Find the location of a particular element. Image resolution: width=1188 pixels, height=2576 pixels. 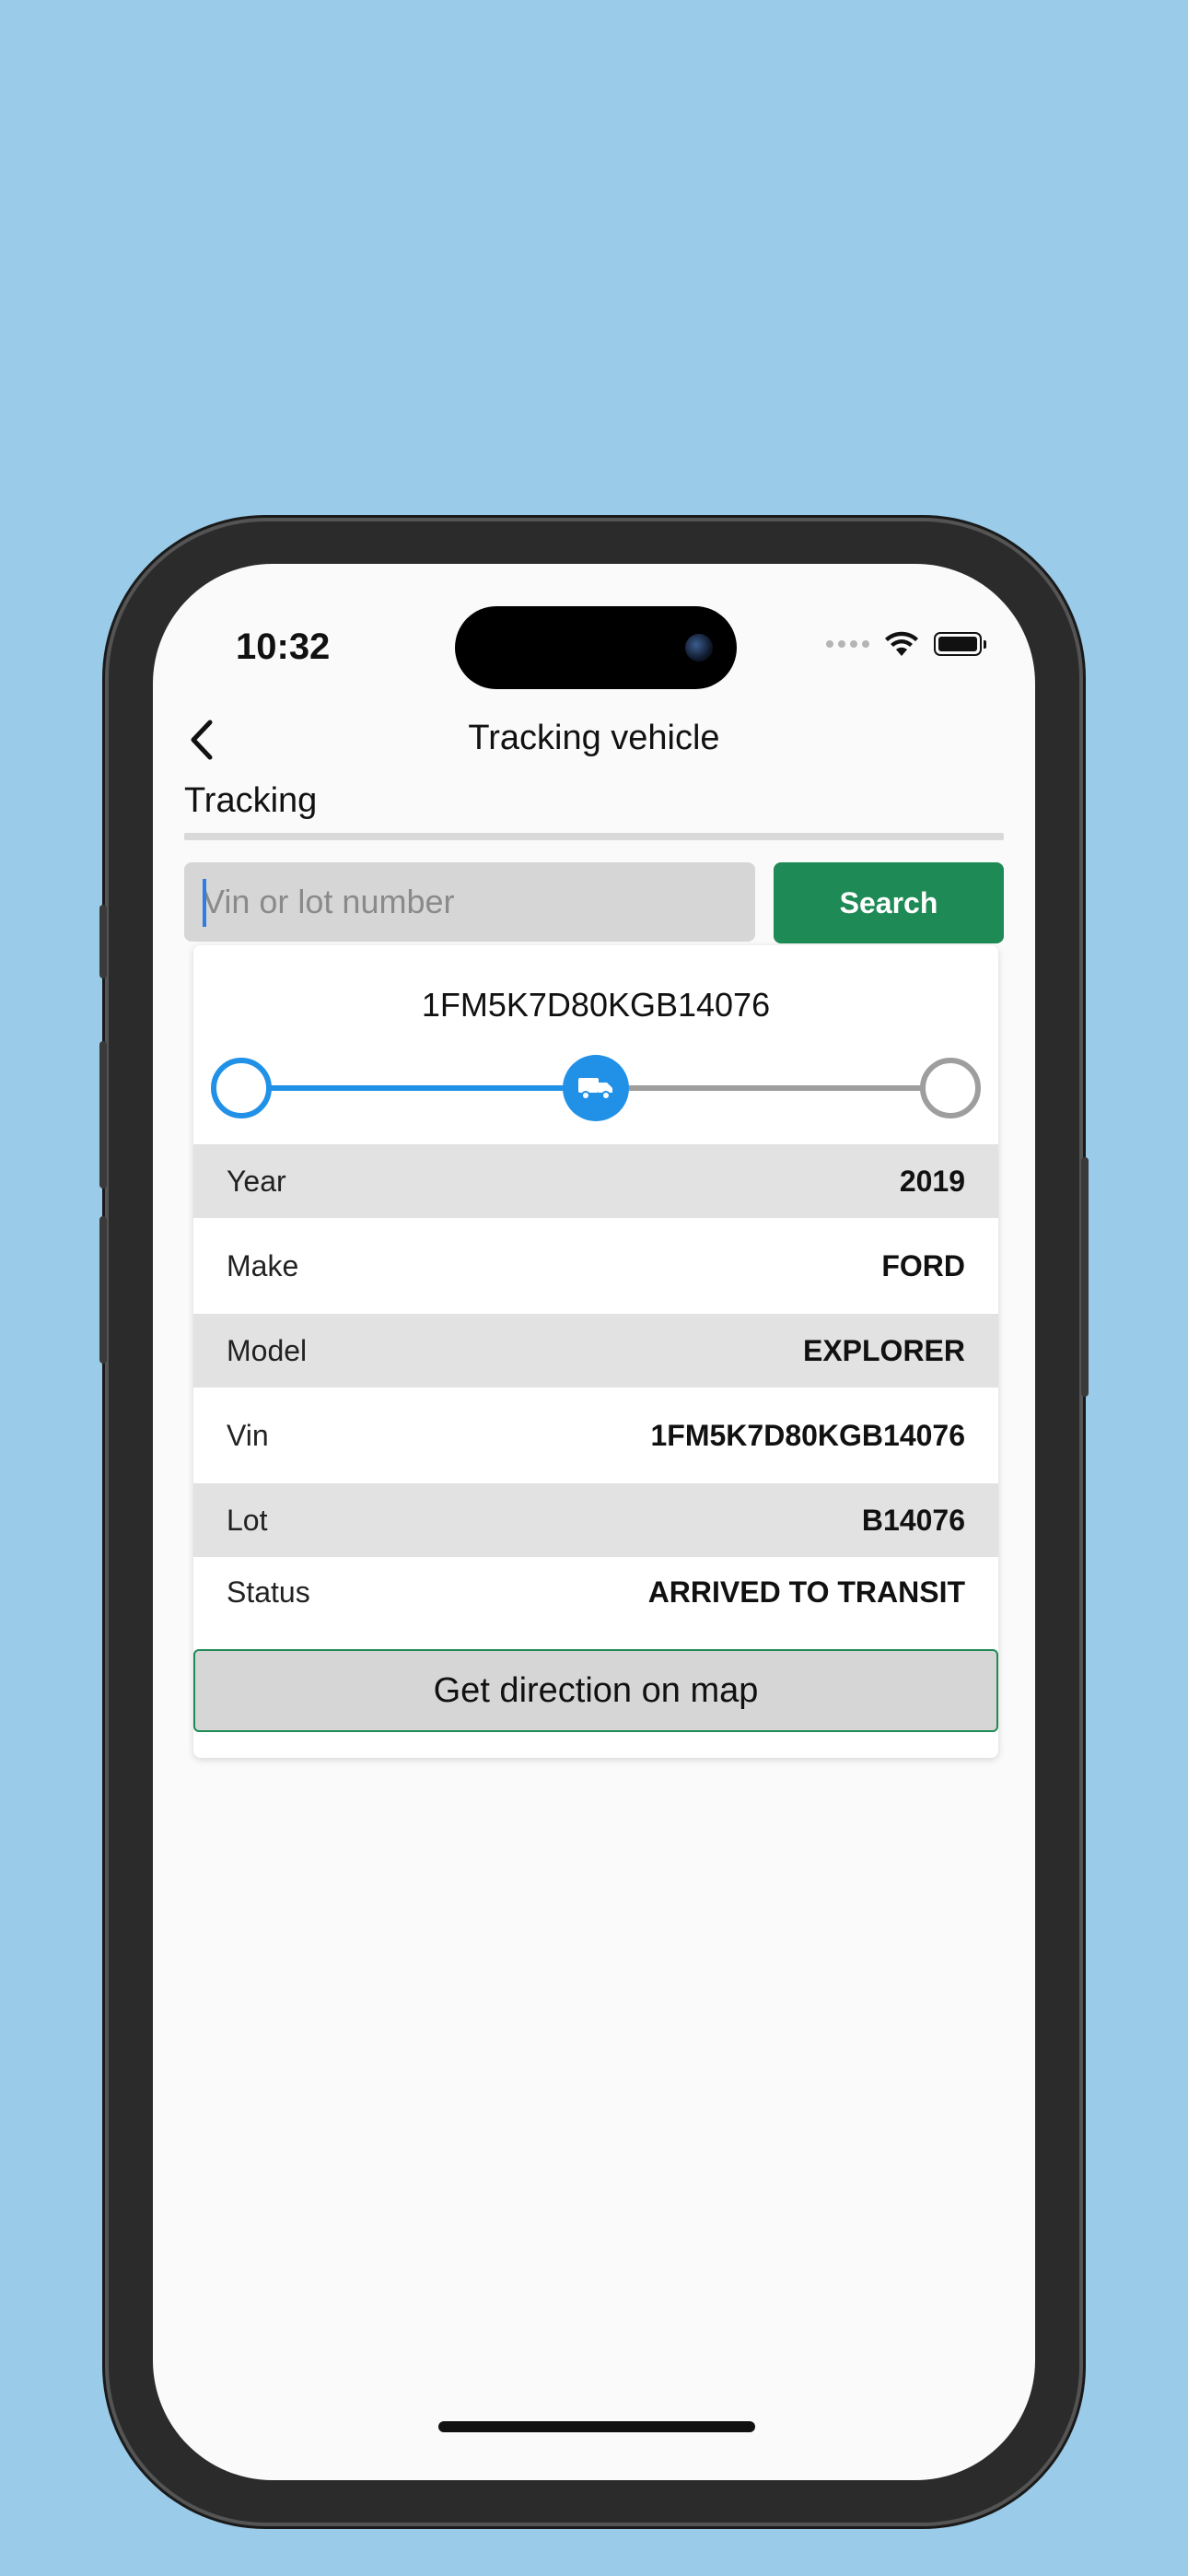

detail-label: Year is located at coordinates (256, 1181).